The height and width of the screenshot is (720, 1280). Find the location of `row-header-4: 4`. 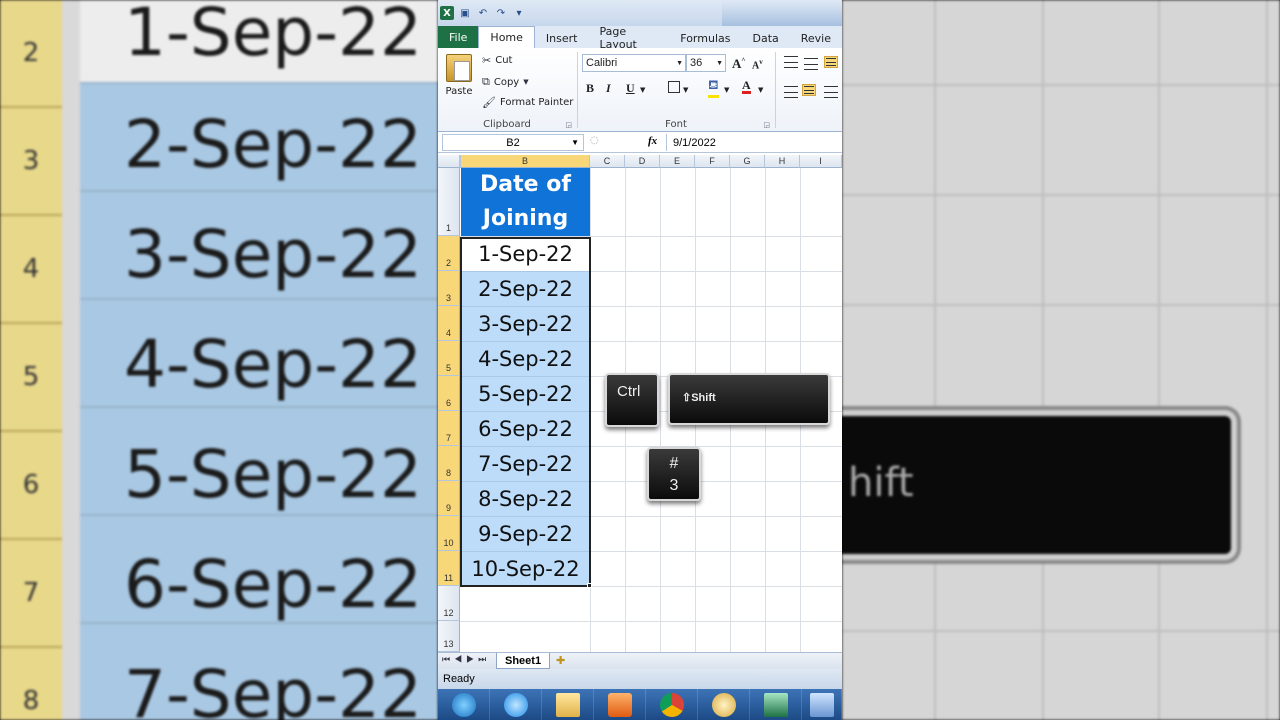

row-header-4: 4 is located at coordinates (449, 323).